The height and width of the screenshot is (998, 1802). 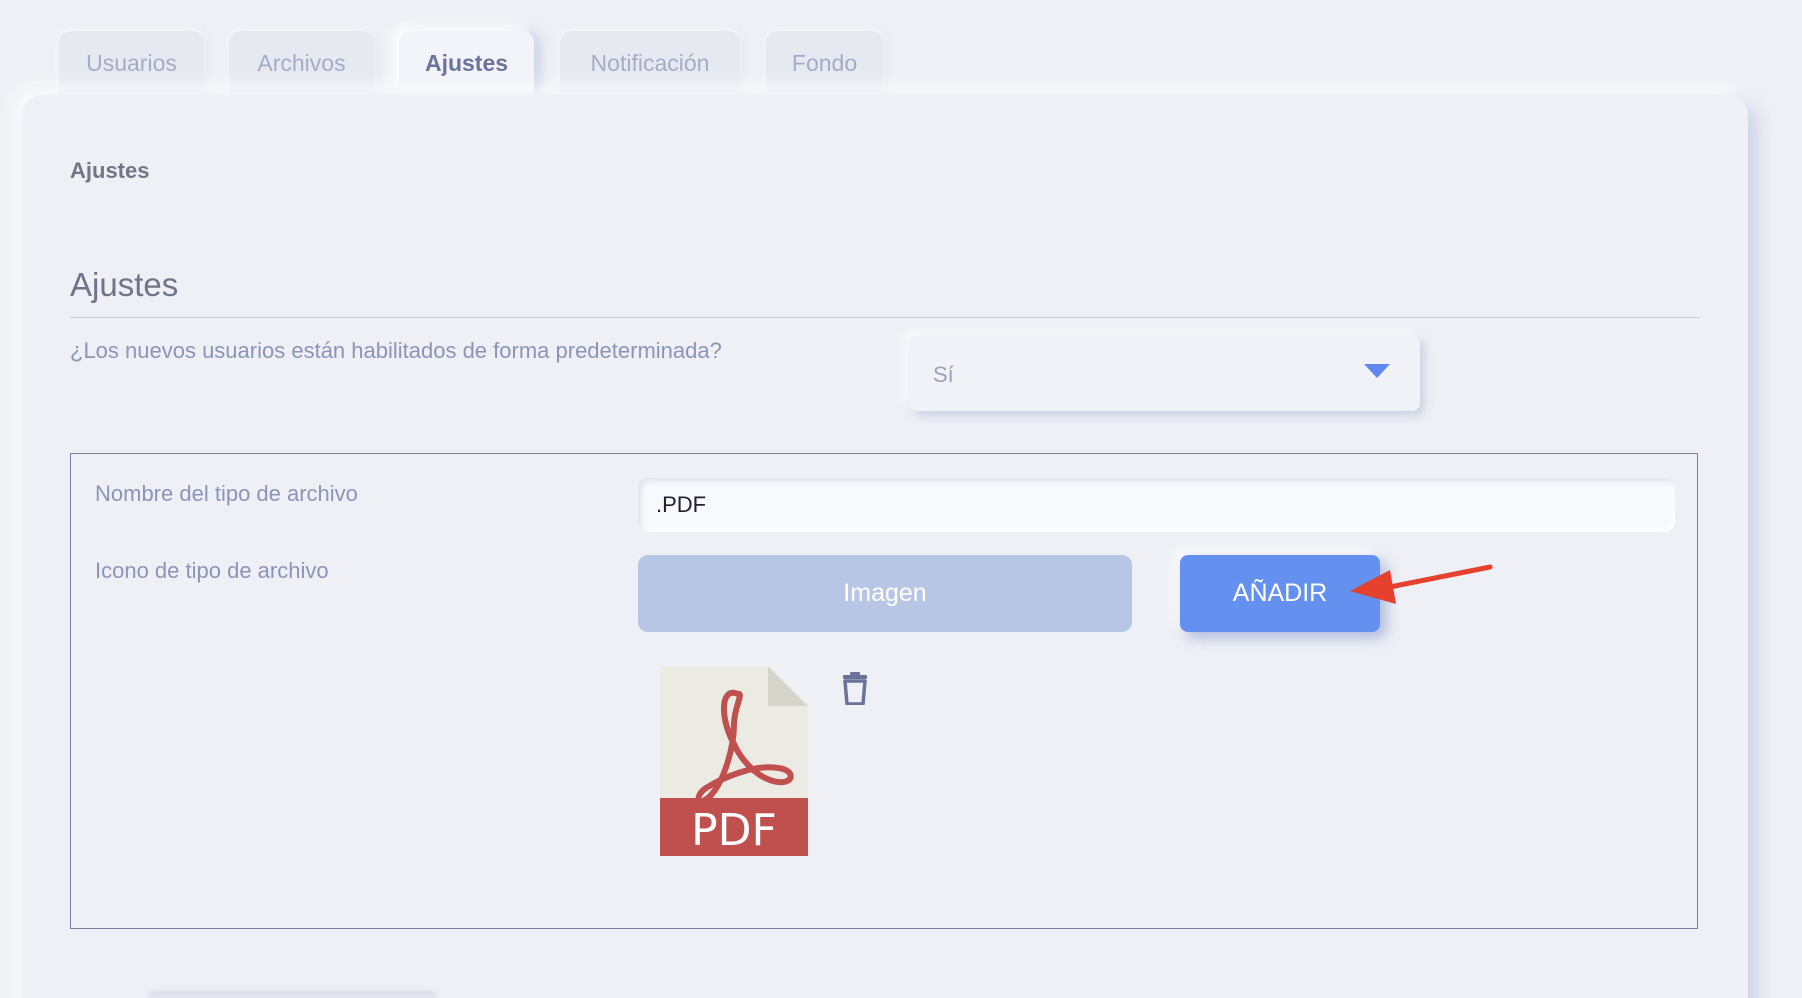 I want to click on filetype-name-label: Nombre del tipo de archivo, so click(x=226, y=493).